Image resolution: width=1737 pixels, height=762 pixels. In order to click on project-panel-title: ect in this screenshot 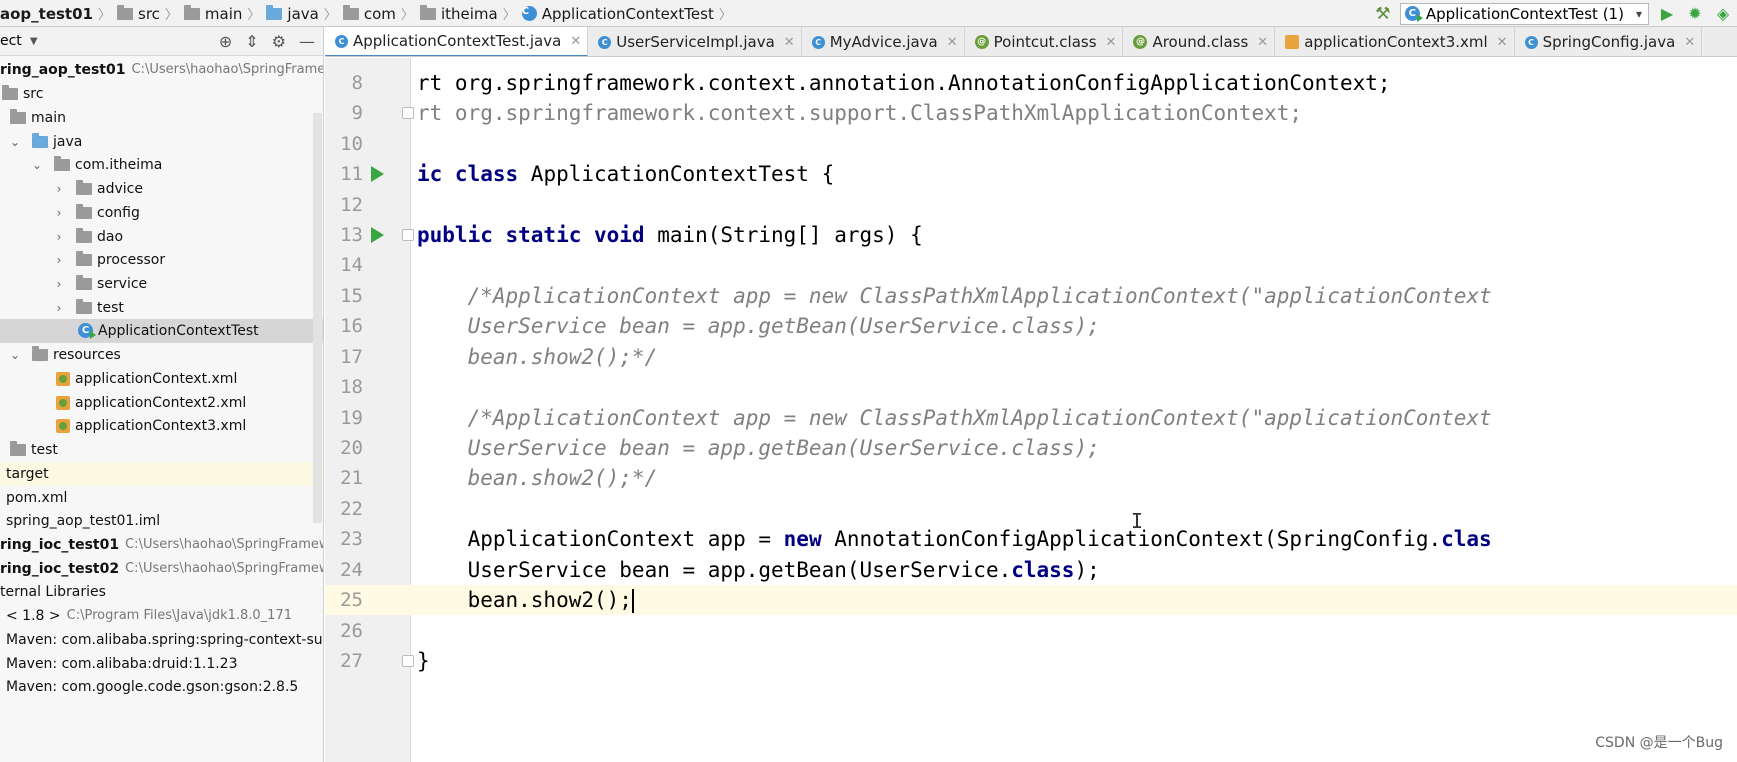, I will do `click(11, 41)`.